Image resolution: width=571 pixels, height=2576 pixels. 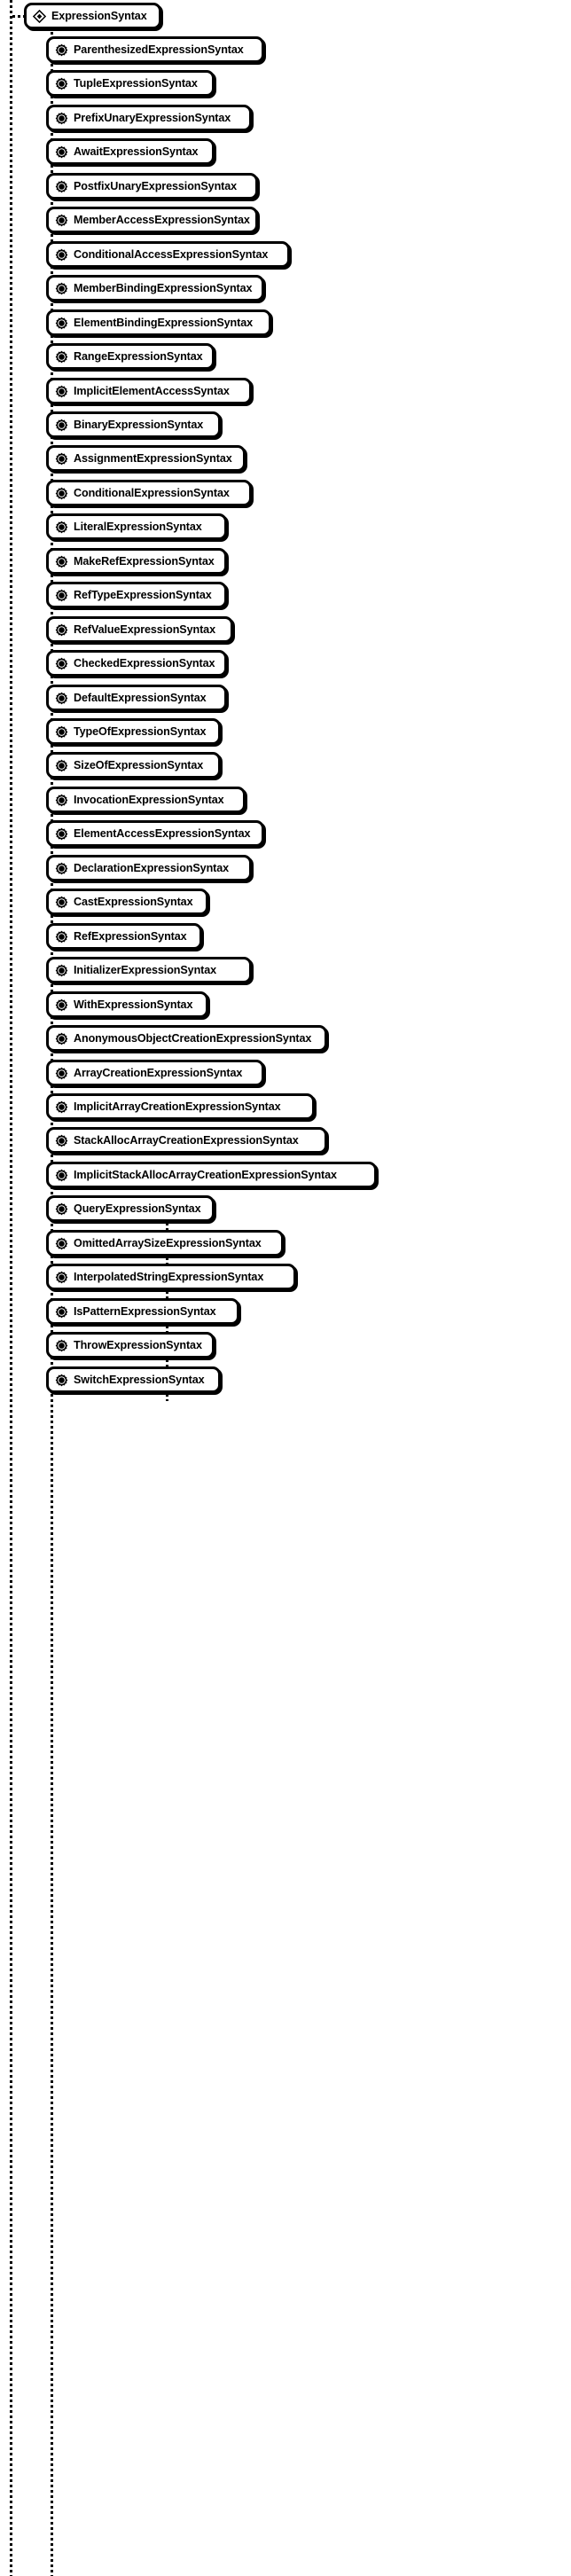 I want to click on class-node: DeclarationExpressionSyntax, so click(x=149, y=868).